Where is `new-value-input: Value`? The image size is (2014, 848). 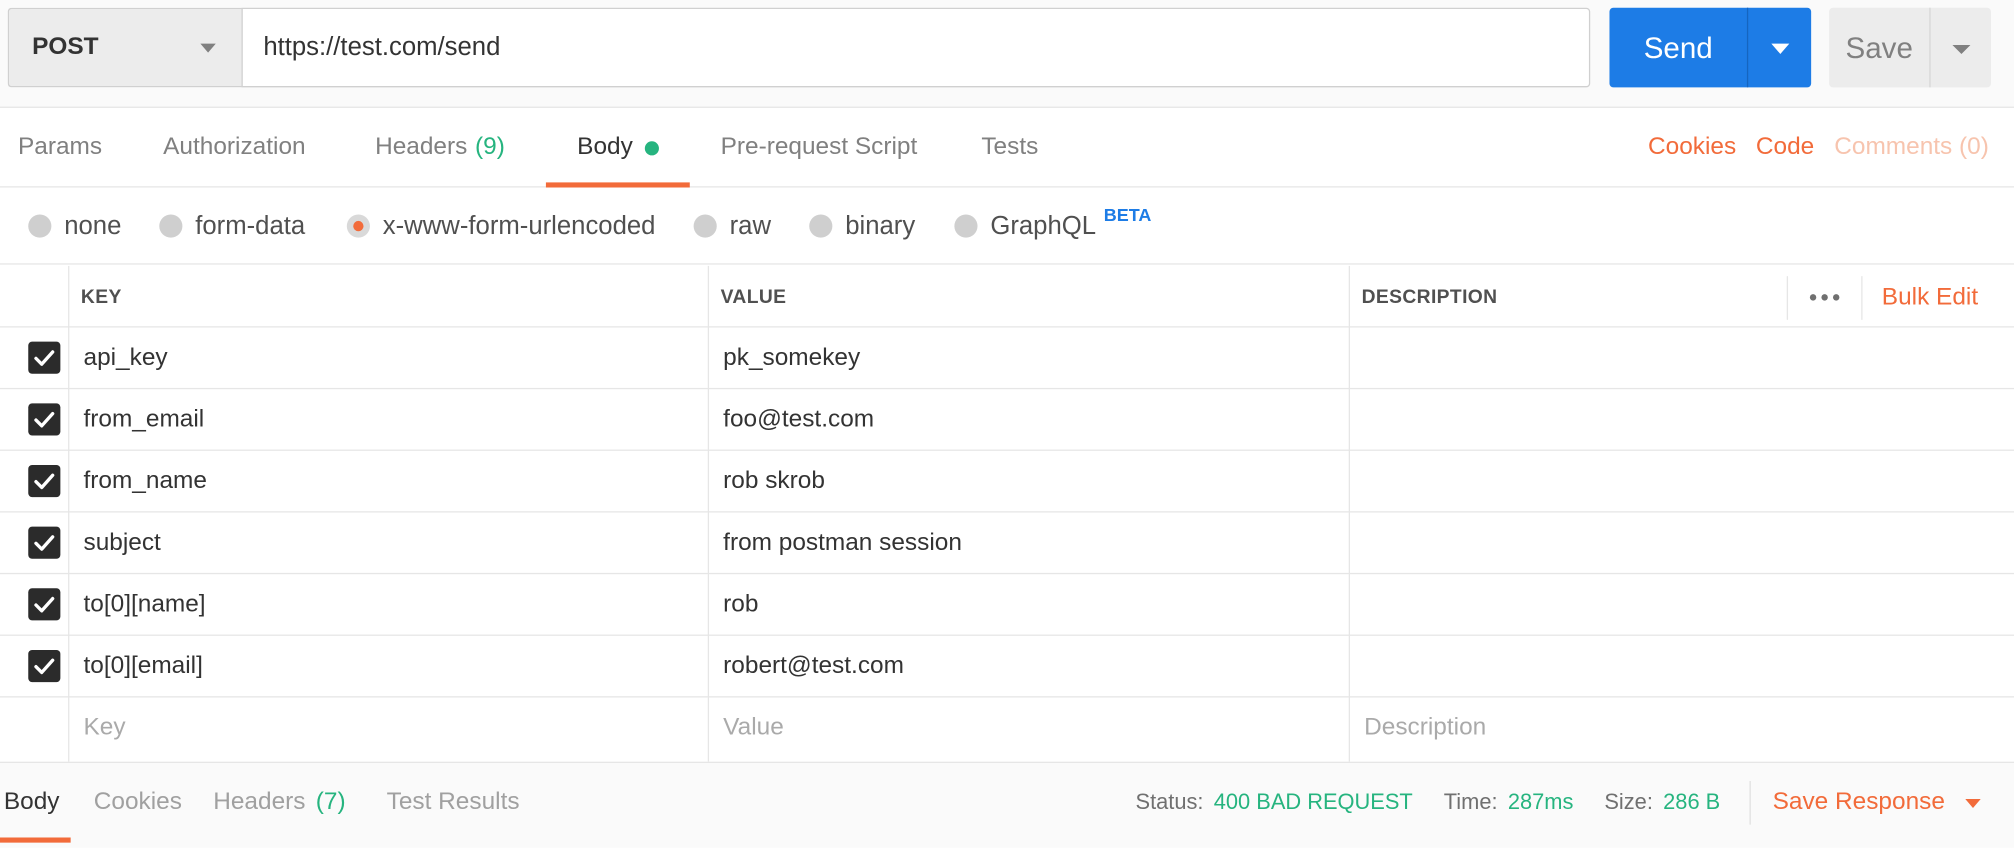 new-value-input: Value is located at coordinates (1028, 728).